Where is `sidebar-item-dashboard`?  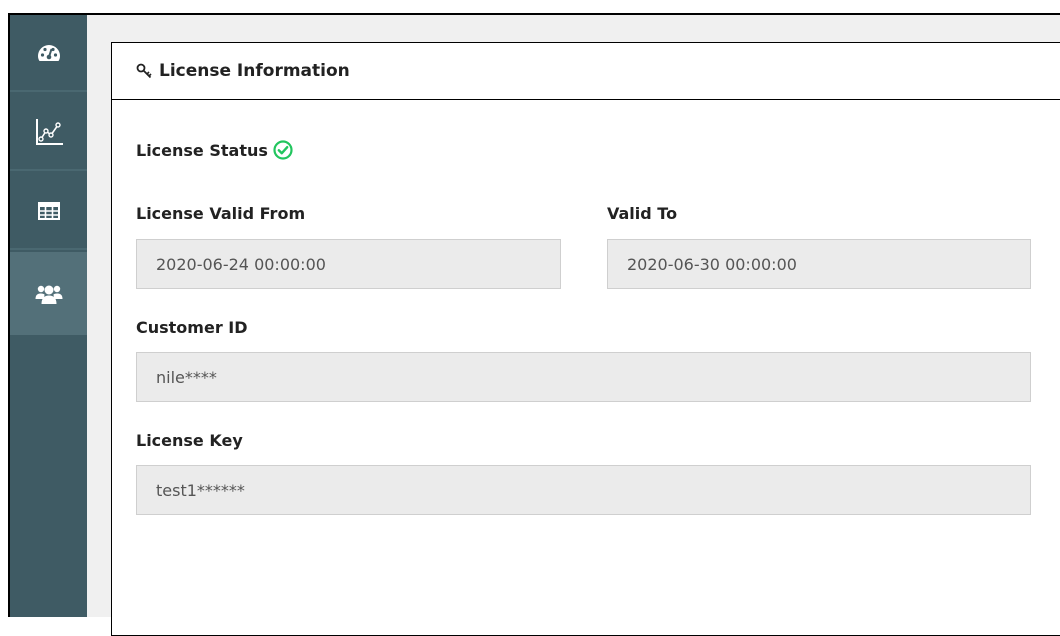
sidebar-item-dashboard is located at coordinates (48, 53).